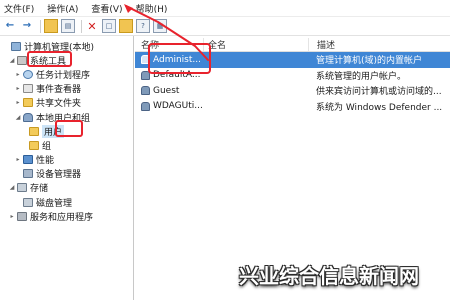  What do you see at coordinates (292, 76) in the screenshot?
I see `table-row: DefaultA... 系统管理的用户帐户。` at bounding box center [292, 76].